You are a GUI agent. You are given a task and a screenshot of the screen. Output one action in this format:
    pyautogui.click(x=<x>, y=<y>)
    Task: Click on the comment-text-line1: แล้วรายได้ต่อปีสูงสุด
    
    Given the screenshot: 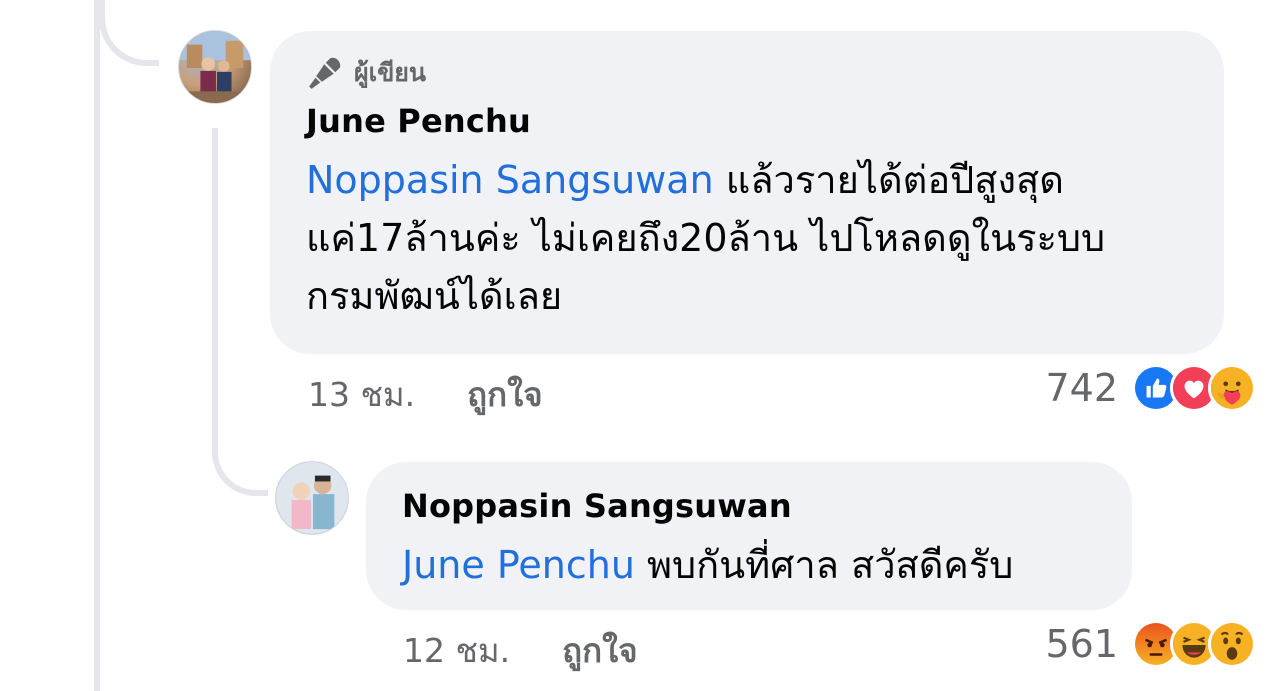 What is the action you would take?
    pyautogui.click(x=888, y=180)
    